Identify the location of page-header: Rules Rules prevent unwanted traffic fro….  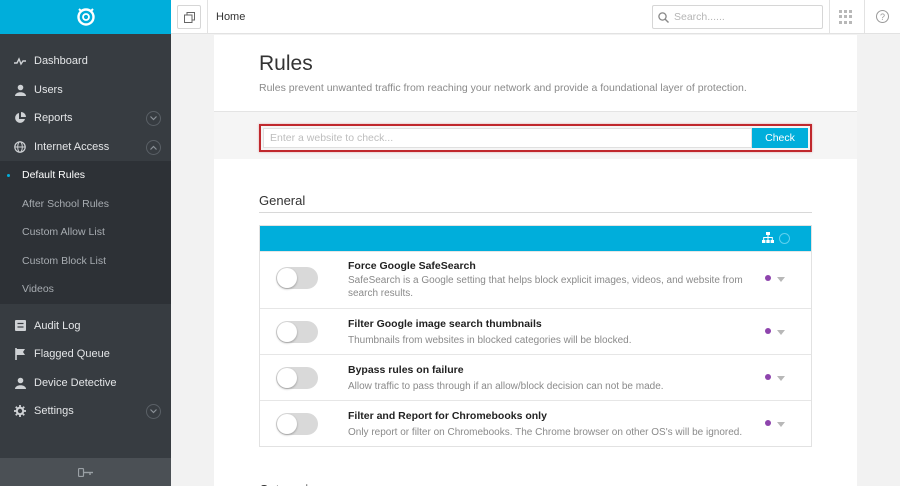
(535, 73).